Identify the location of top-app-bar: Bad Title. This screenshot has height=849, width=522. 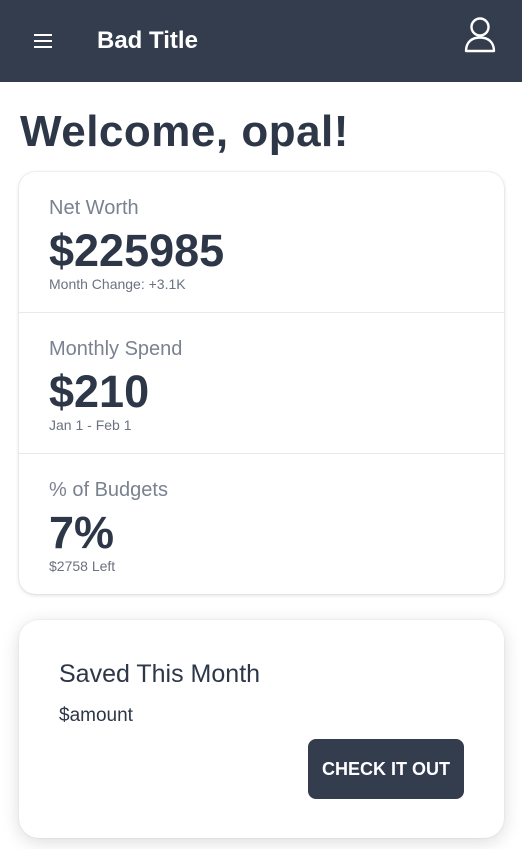
(261, 41).